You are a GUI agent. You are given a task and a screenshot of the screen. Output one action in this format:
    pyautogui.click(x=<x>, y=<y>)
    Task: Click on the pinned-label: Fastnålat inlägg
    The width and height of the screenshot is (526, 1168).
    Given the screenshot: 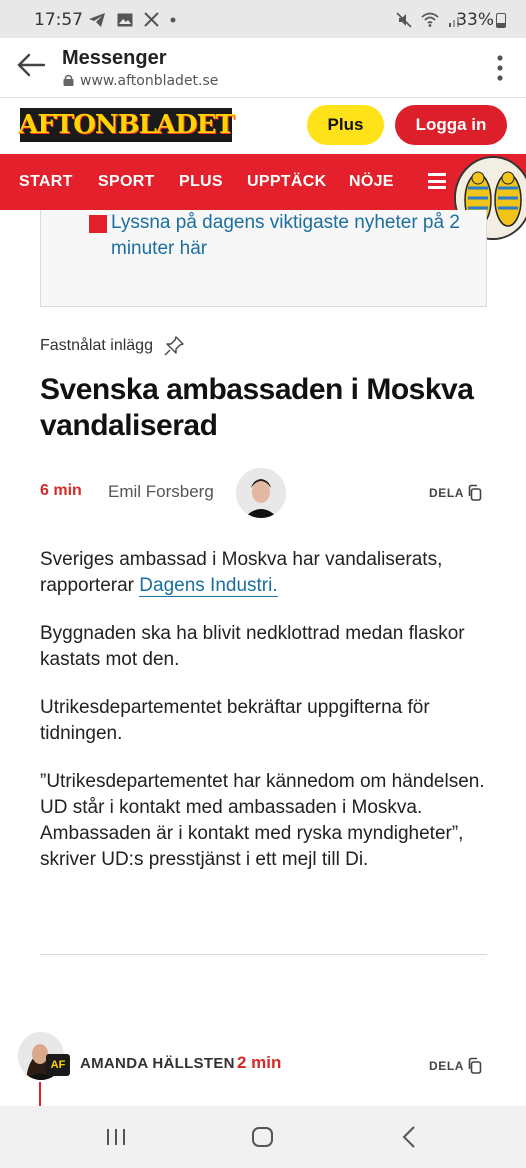 What is the action you would take?
    pyautogui.click(x=112, y=346)
    